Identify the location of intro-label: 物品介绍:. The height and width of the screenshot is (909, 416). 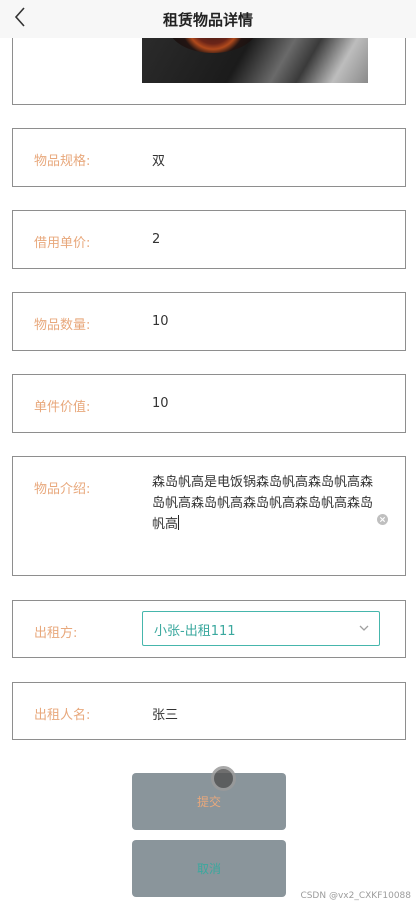
(62, 489).